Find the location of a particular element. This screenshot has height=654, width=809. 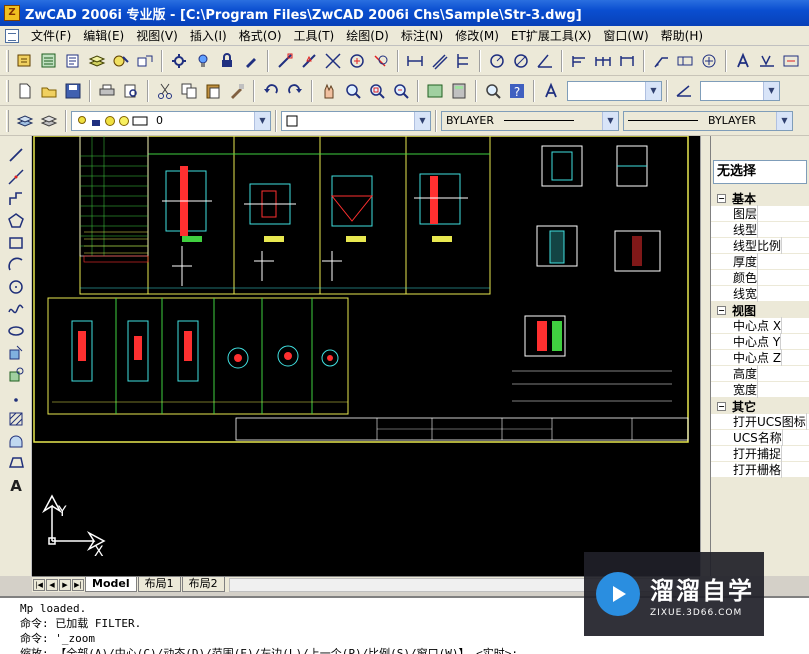

property-row: 线宽 is located at coordinates (760, 293).